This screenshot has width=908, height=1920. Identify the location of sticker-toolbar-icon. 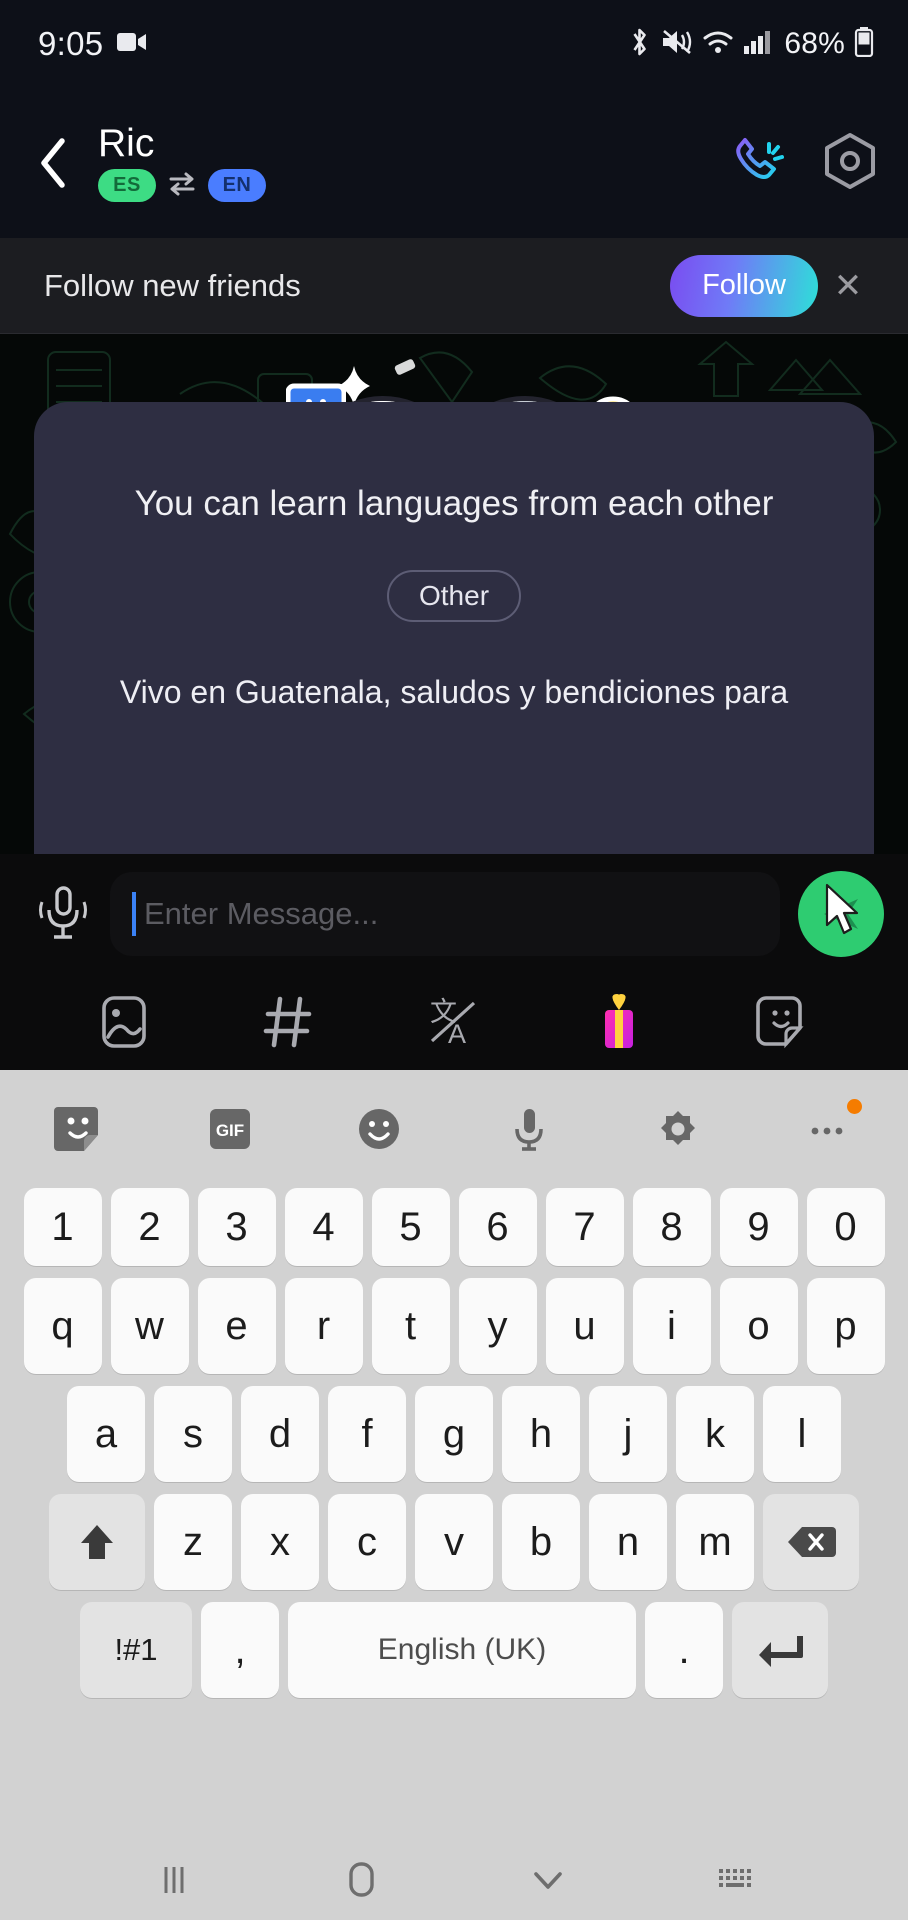
(80, 1129).